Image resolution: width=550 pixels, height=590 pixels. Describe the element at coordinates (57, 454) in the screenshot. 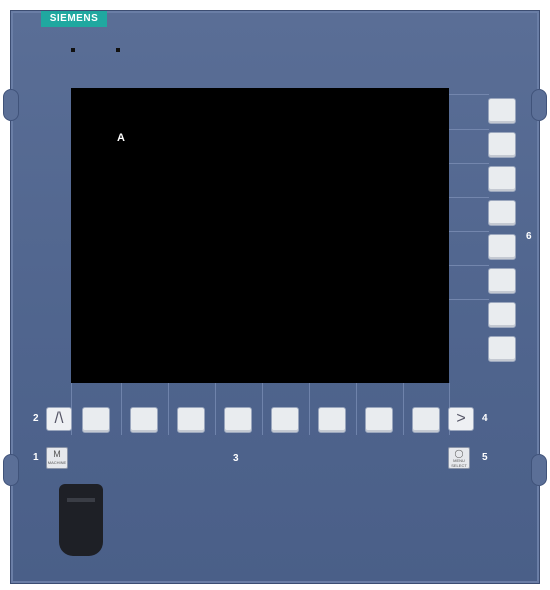

I see `machine-key-glyph: M` at that location.